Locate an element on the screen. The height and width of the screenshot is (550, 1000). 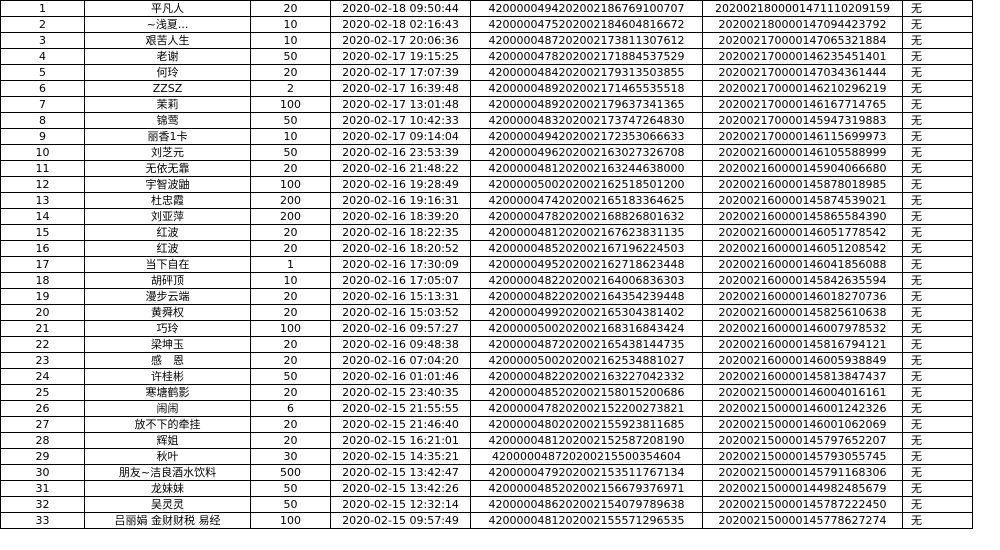
transaction-id-cell: 4200000496202002163027326708 is located at coordinates (586, 152).